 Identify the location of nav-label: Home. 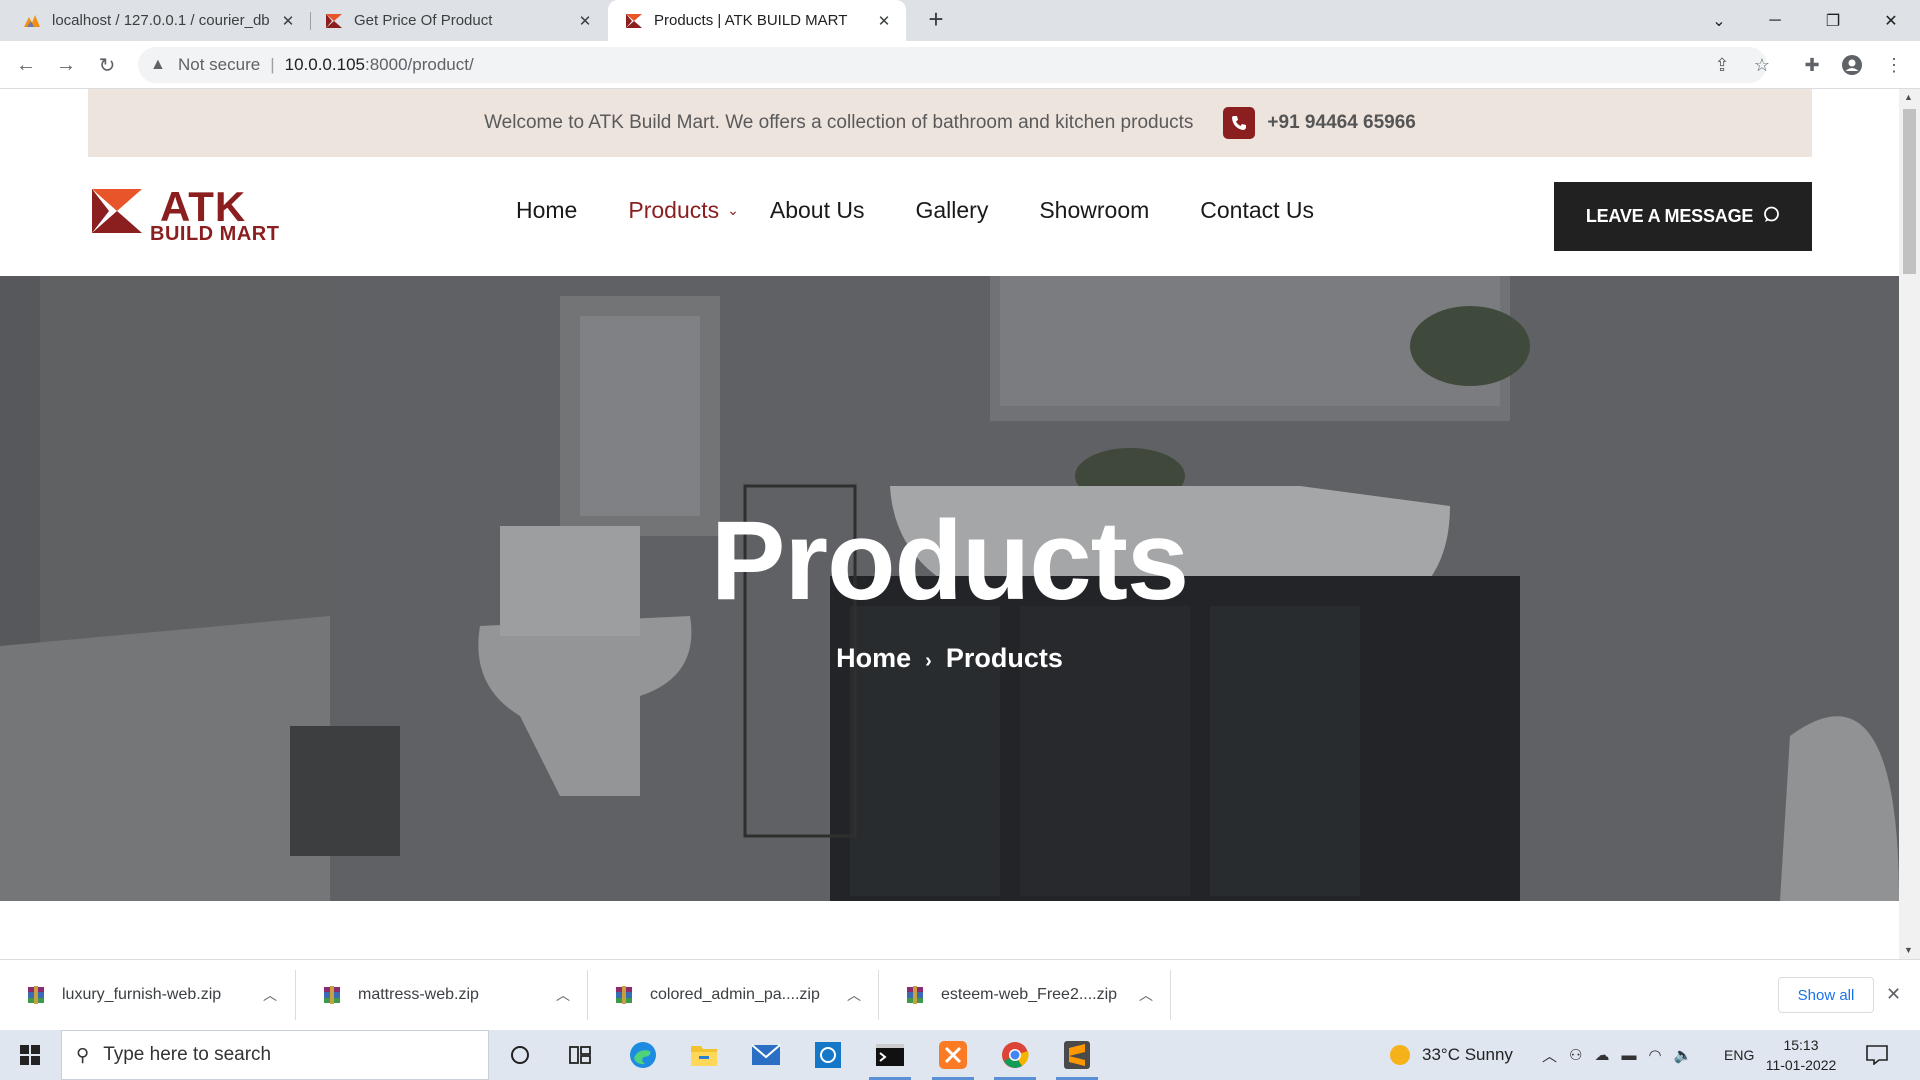
(547, 210).